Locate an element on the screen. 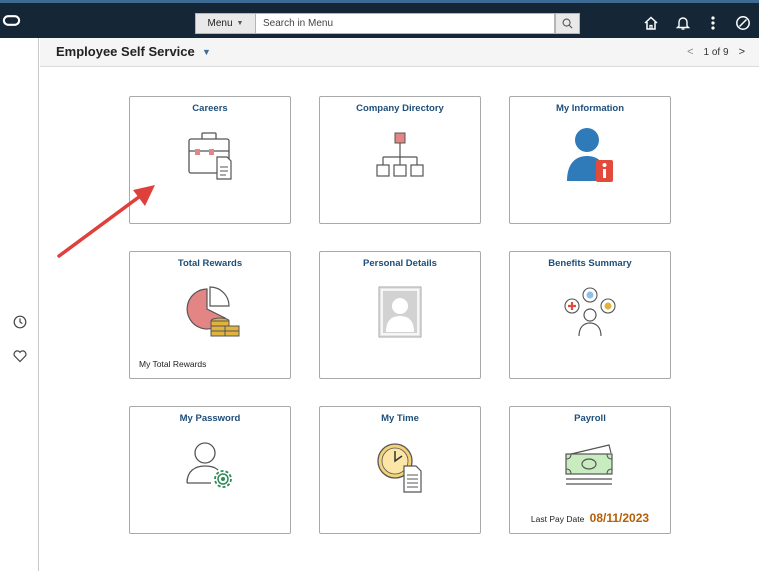 Image resolution: width=759 pixels, height=571 pixels. pager-text: 1 of 9 is located at coordinates (716, 52).